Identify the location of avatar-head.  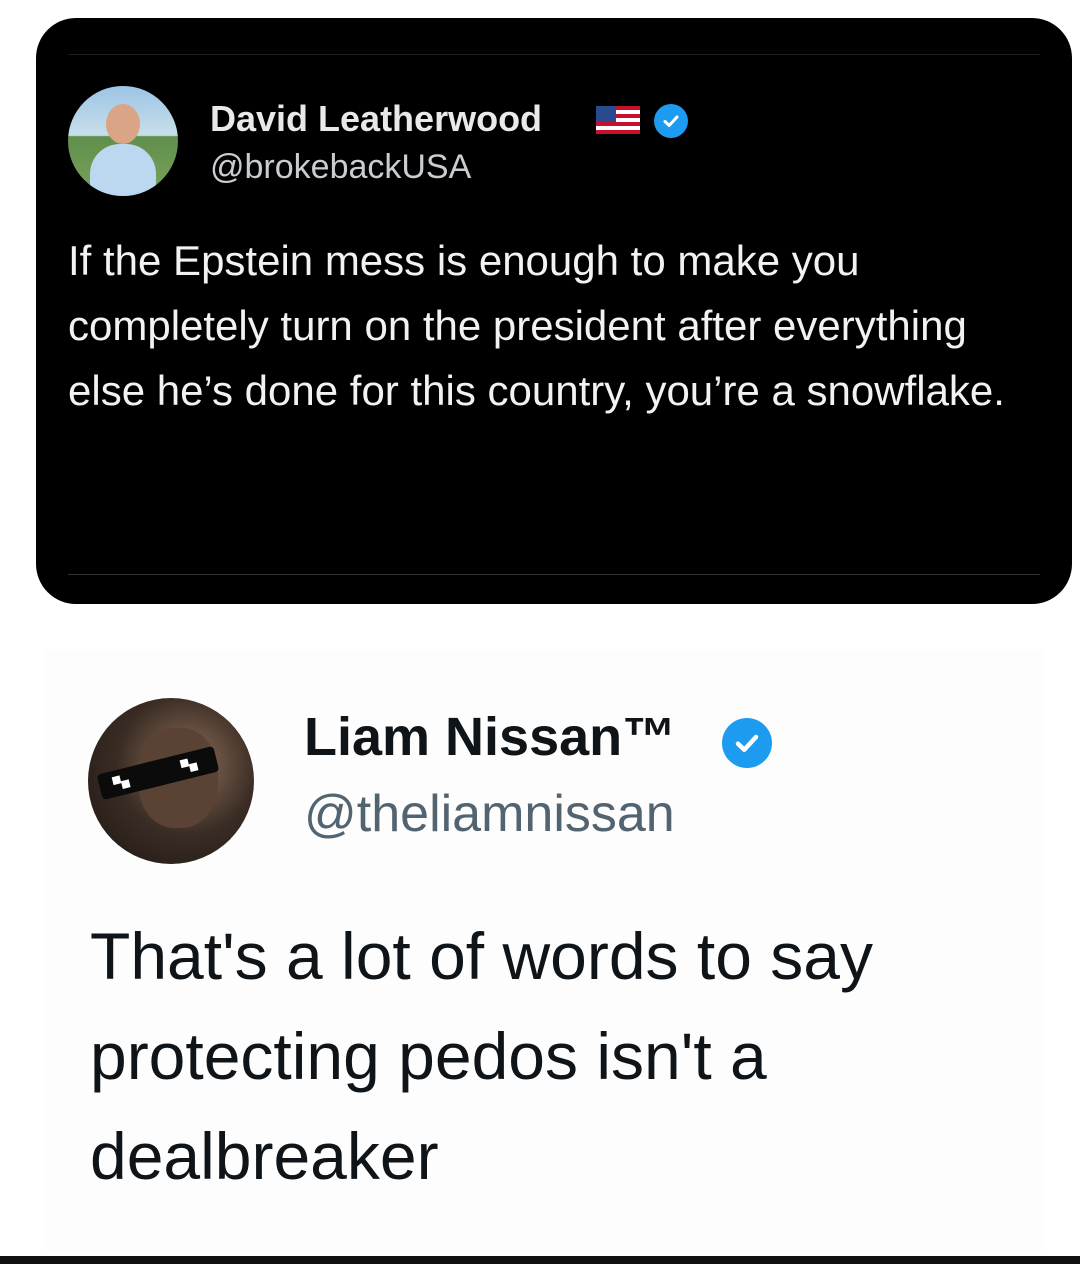
(123, 124).